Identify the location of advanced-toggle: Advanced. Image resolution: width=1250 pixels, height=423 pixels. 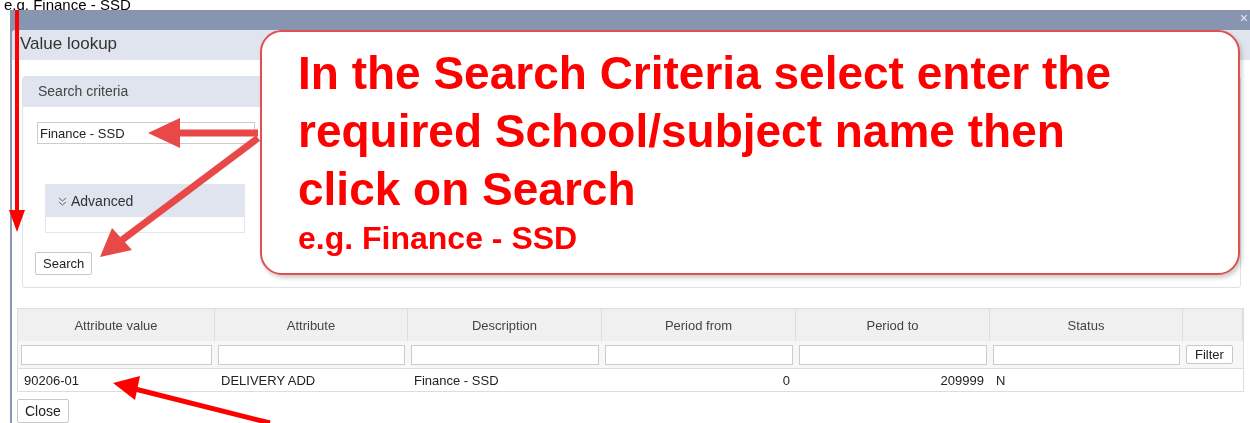
(145, 201).